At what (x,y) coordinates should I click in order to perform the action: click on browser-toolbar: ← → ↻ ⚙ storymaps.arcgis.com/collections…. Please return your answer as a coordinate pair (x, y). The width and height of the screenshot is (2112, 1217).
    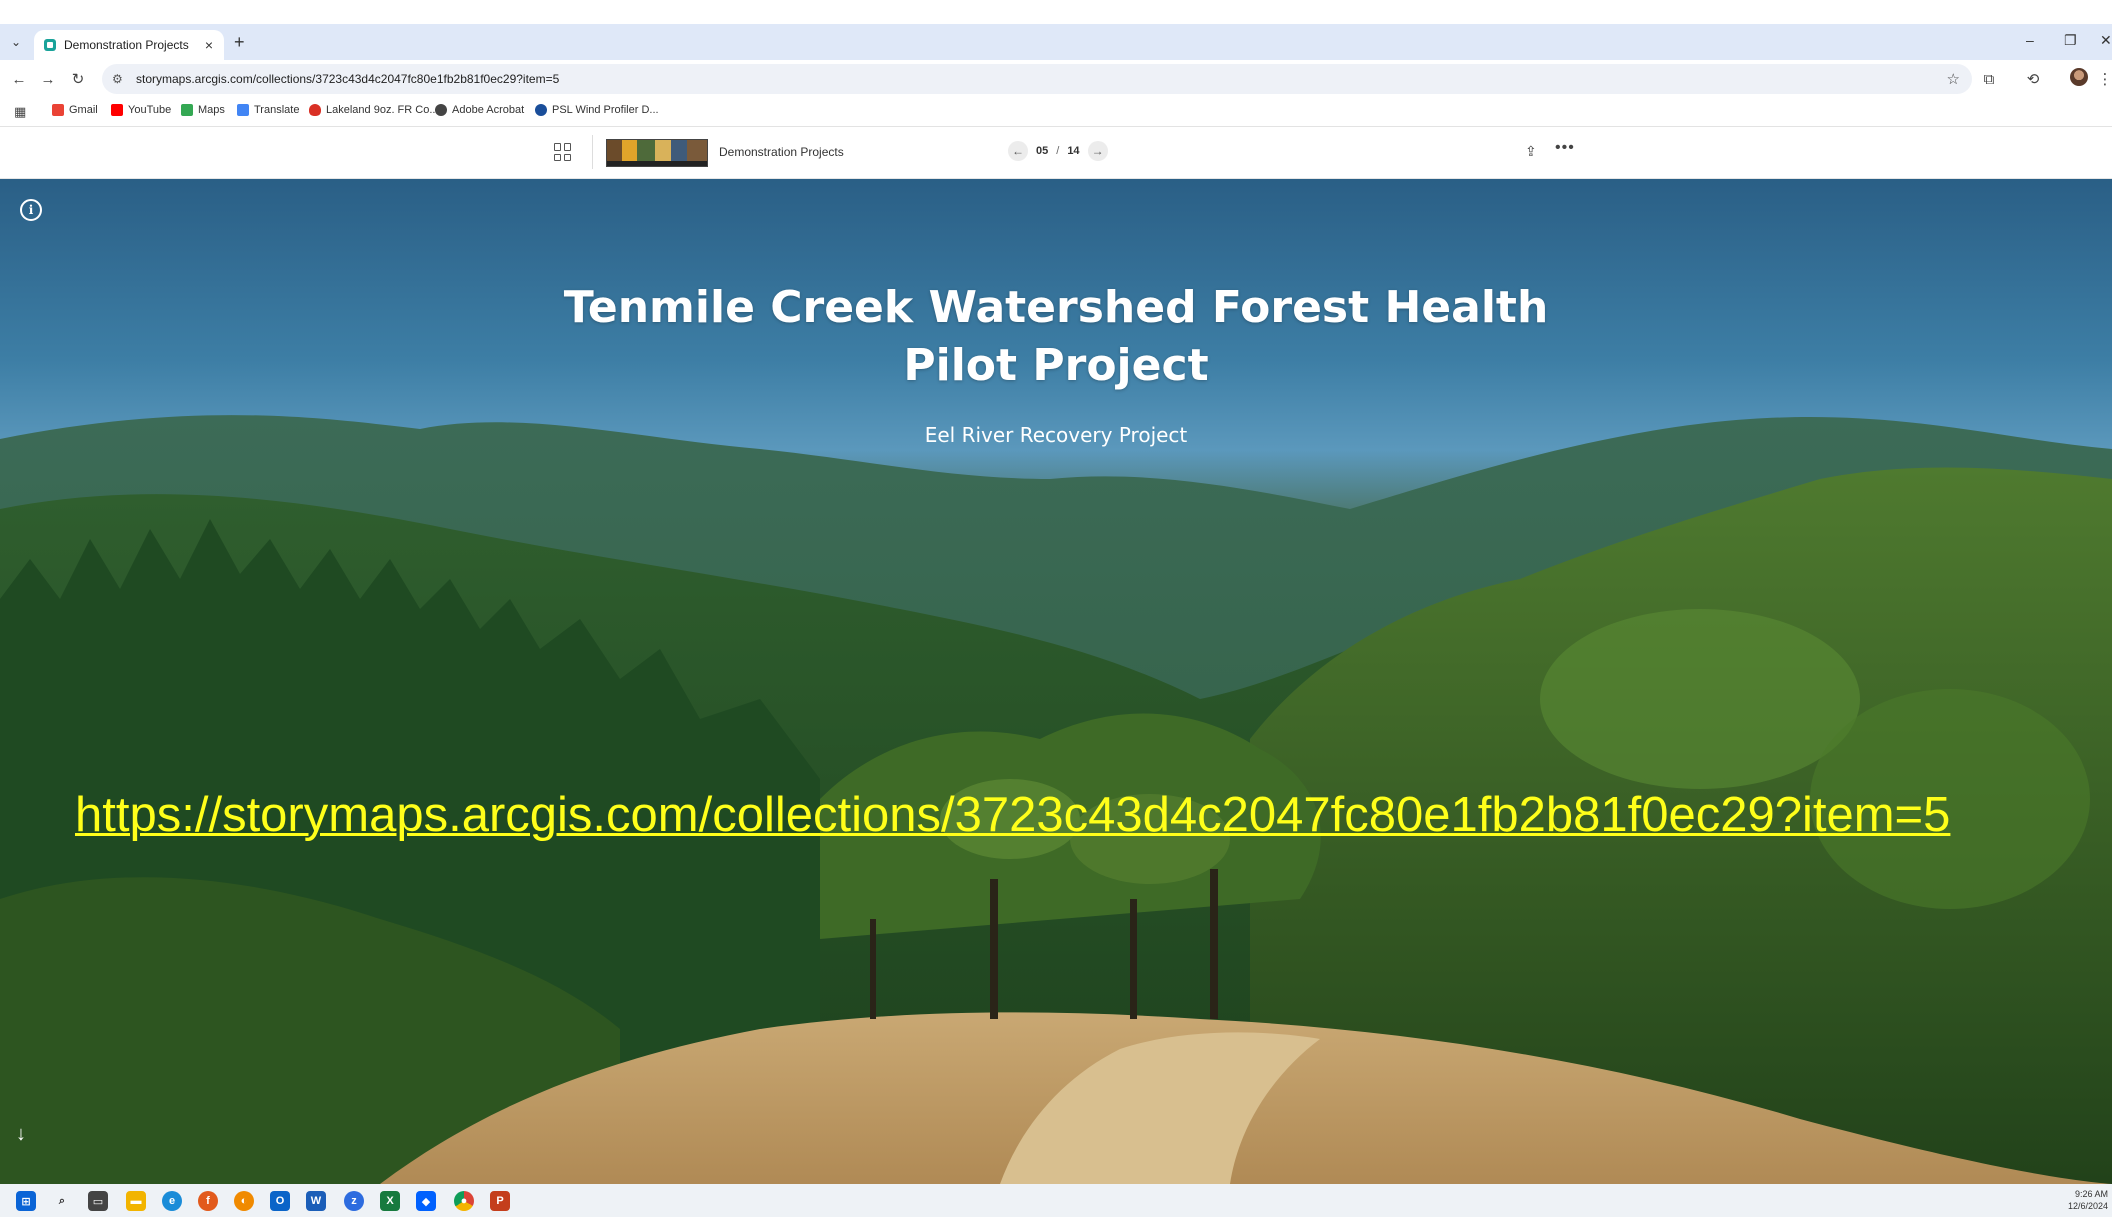
    Looking at the image, I should click on (1056, 79).